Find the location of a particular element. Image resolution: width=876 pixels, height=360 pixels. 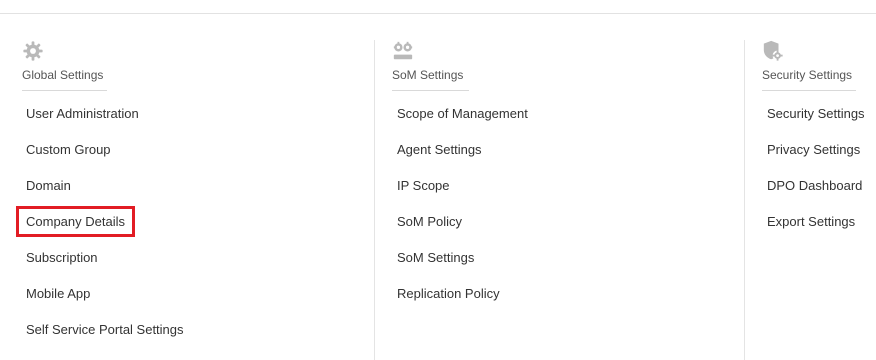

menu-item-domain: Domain is located at coordinates (105, 194).